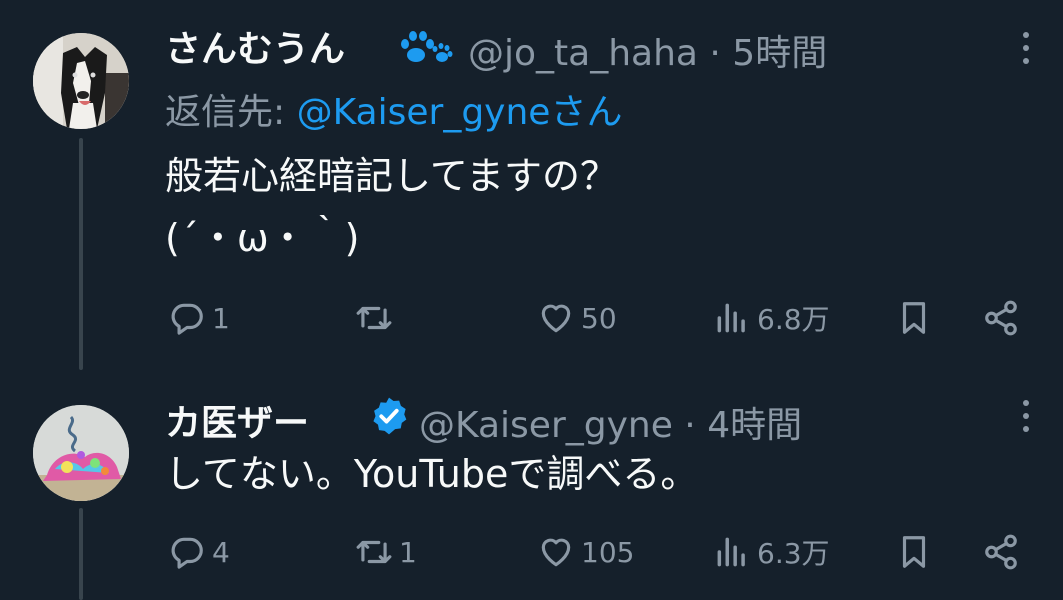 This screenshot has height=600, width=1063. I want to click on retweet-count: 1, so click(408, 552).